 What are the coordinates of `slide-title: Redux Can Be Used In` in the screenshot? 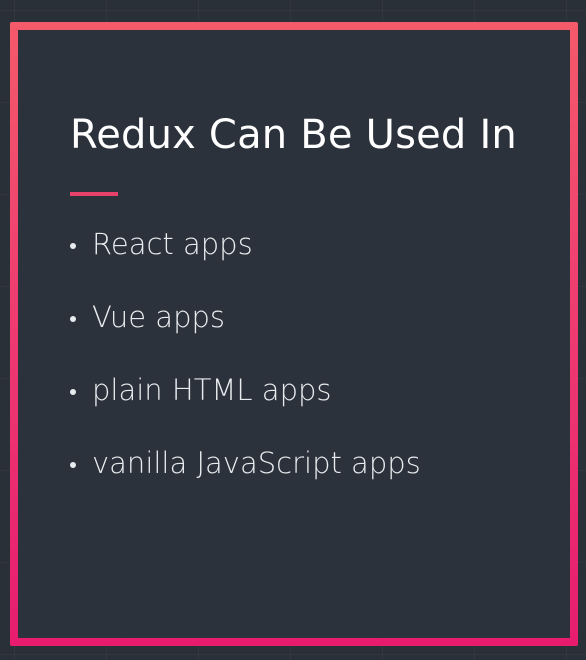 It's located at (293, 135).